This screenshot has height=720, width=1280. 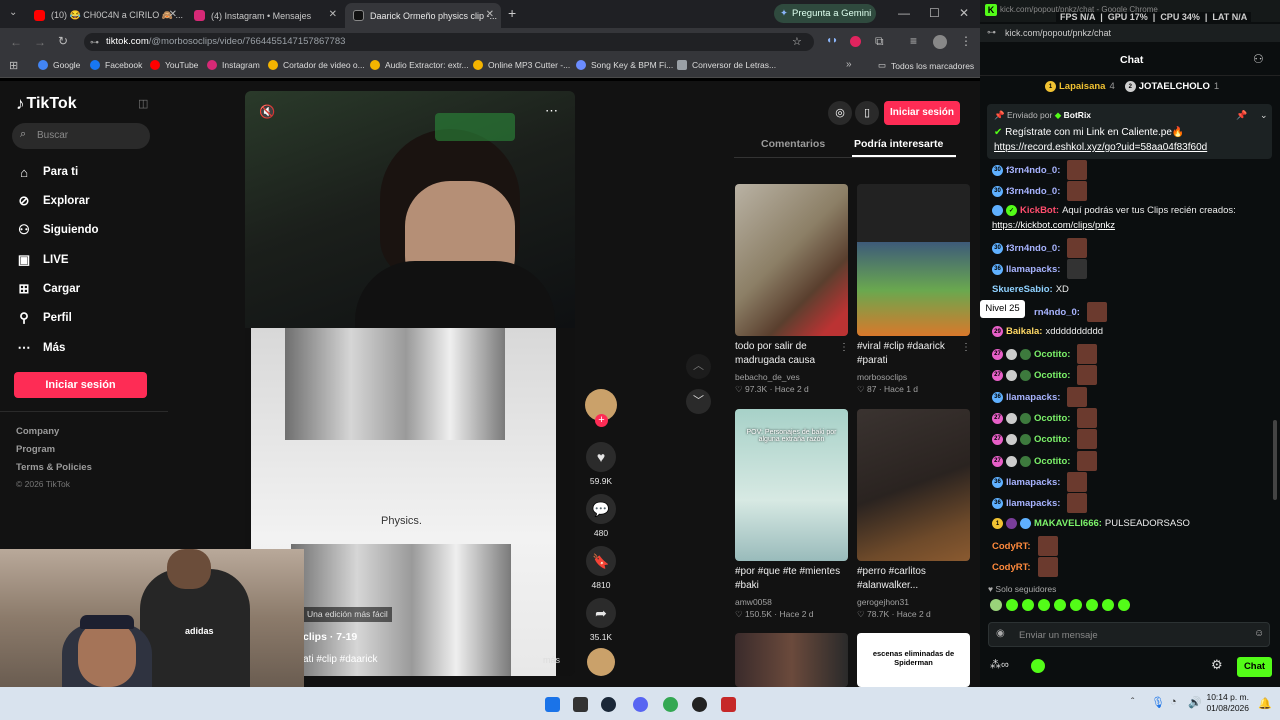 What do you see at coordinates (913, 602) in the screenshot?
I see `card-user: gerogejhon31` at bounding box center [913, 602].